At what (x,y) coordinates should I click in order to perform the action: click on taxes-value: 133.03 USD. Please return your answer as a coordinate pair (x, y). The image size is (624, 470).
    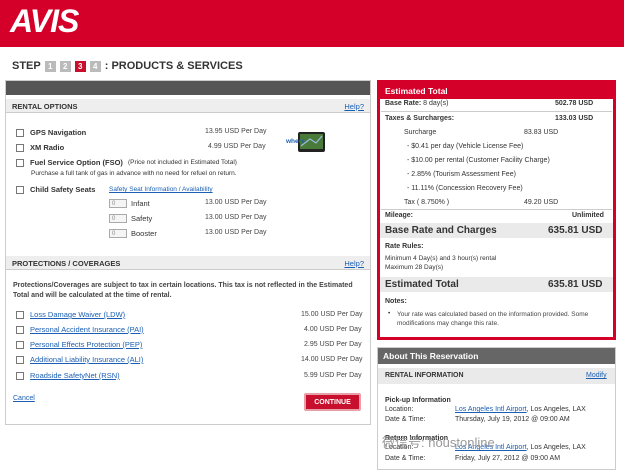
    Looking at the image, I should click on (574, 118).